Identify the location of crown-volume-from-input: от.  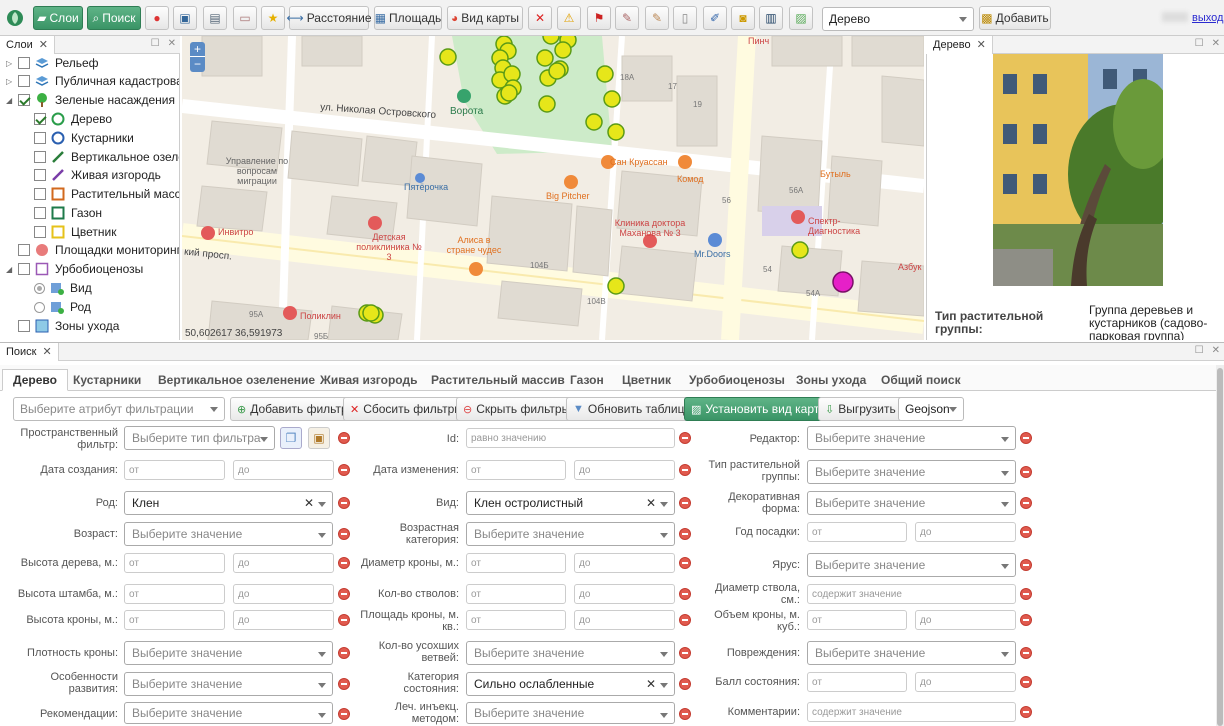
(857, 620).